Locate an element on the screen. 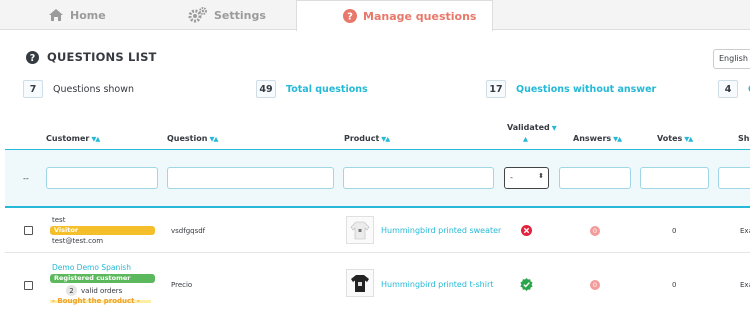  panel-heading: ? QUESTIONS LIST is located at coordinates (91, 57).